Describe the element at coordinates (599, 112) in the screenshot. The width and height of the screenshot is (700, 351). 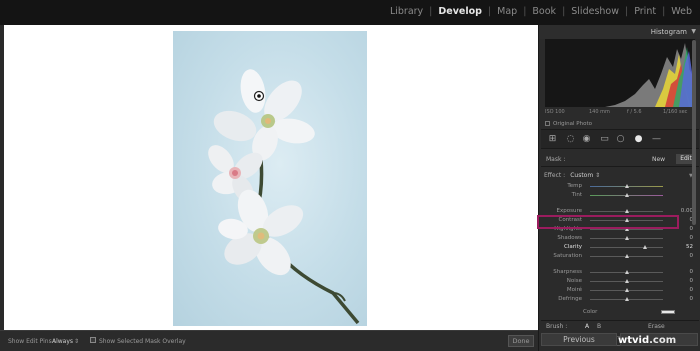
I see `focal-length: 140 mm` at that location.